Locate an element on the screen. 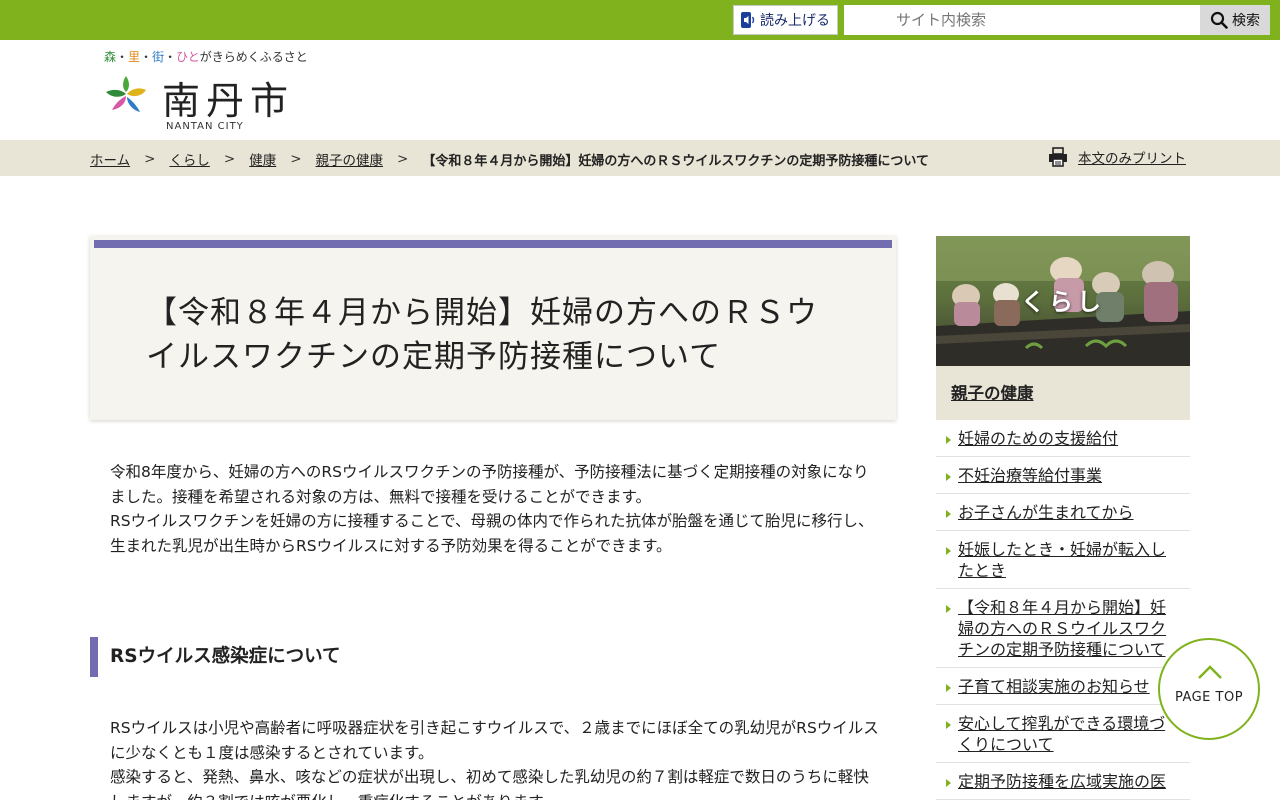  read-aloud-label: 読み上げる is located at coordinates (795, 21).